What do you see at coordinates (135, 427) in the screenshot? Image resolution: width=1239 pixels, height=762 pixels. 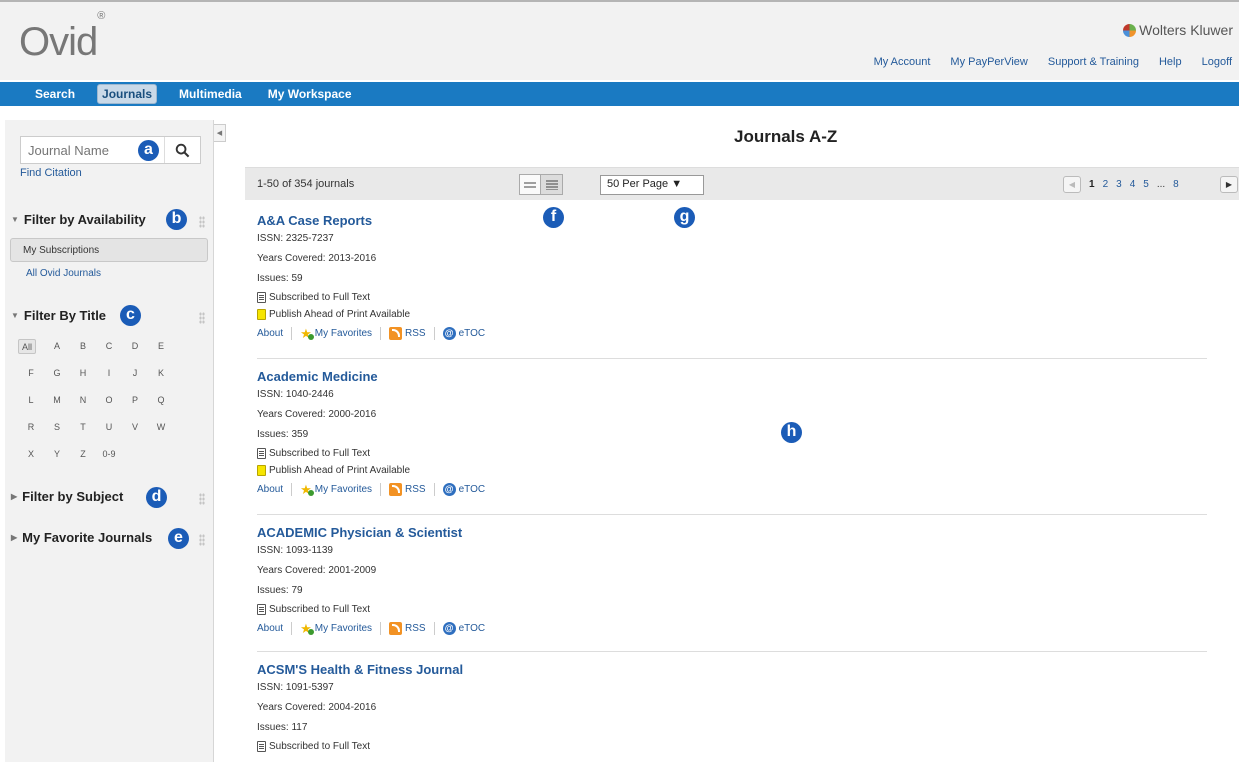 I see `letter-filter: V` at bounding box center [135, 427].